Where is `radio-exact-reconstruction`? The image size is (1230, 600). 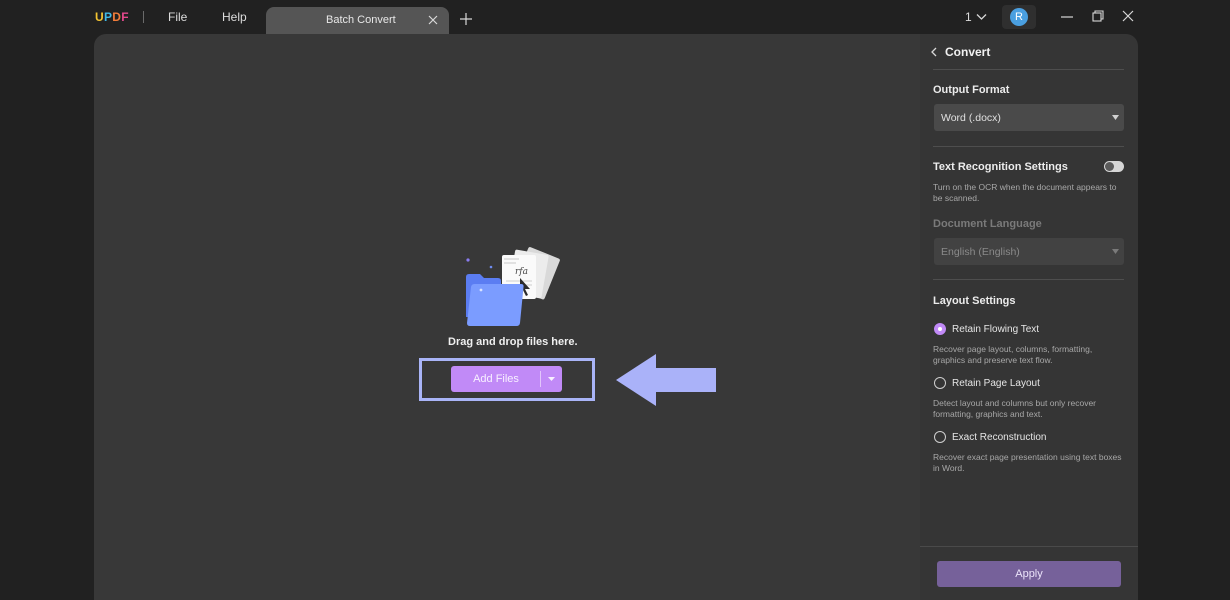 radio-exact-reconstruction is located at coordinates (940, 437).